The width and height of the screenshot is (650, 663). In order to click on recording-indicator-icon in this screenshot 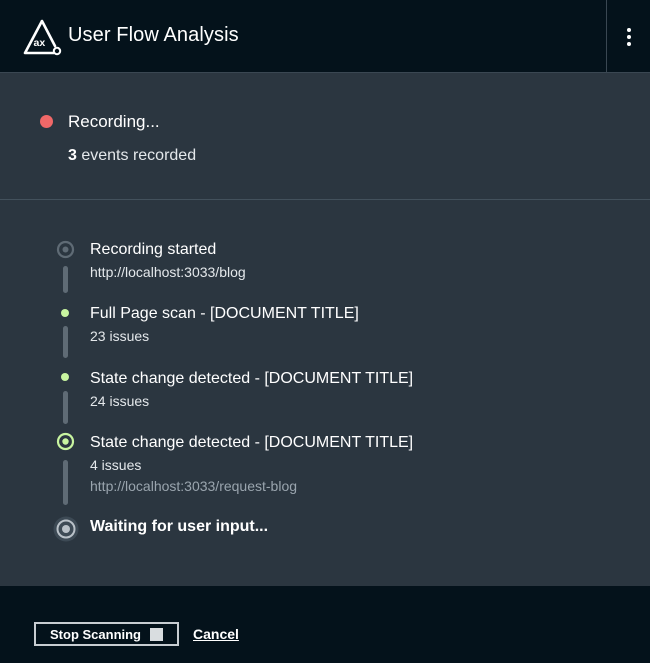, I will do `click(46, 121)`.